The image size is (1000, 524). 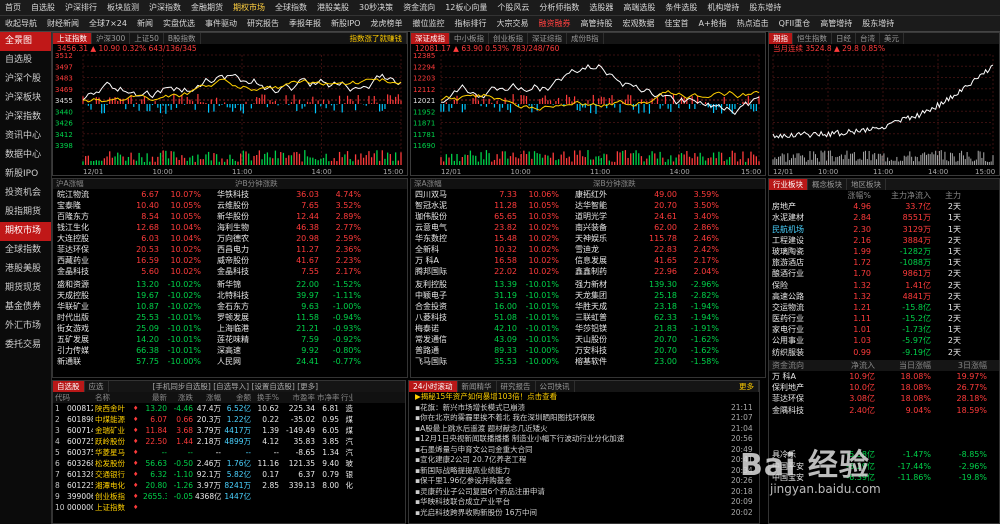 I want to click on rank-row: 菲达环保 20.53 10.02% 西昌电力 11.27 2.36%, so click(x=230, y=249).